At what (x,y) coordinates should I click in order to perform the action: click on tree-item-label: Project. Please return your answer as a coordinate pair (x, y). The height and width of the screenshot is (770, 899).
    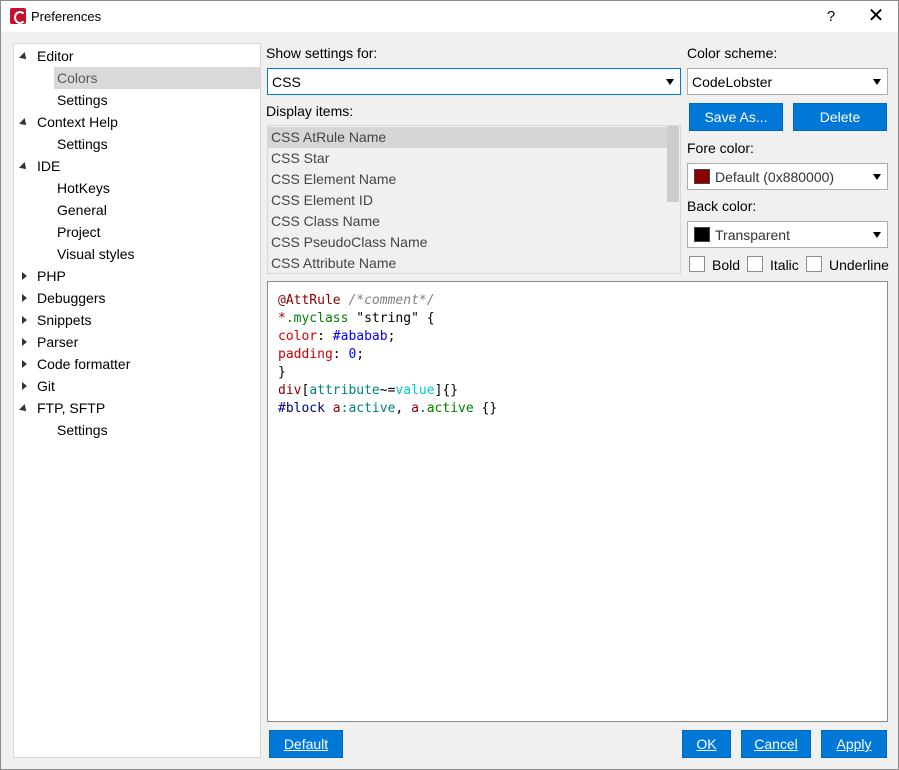
    Looking at the image, I should click on (79, 232).